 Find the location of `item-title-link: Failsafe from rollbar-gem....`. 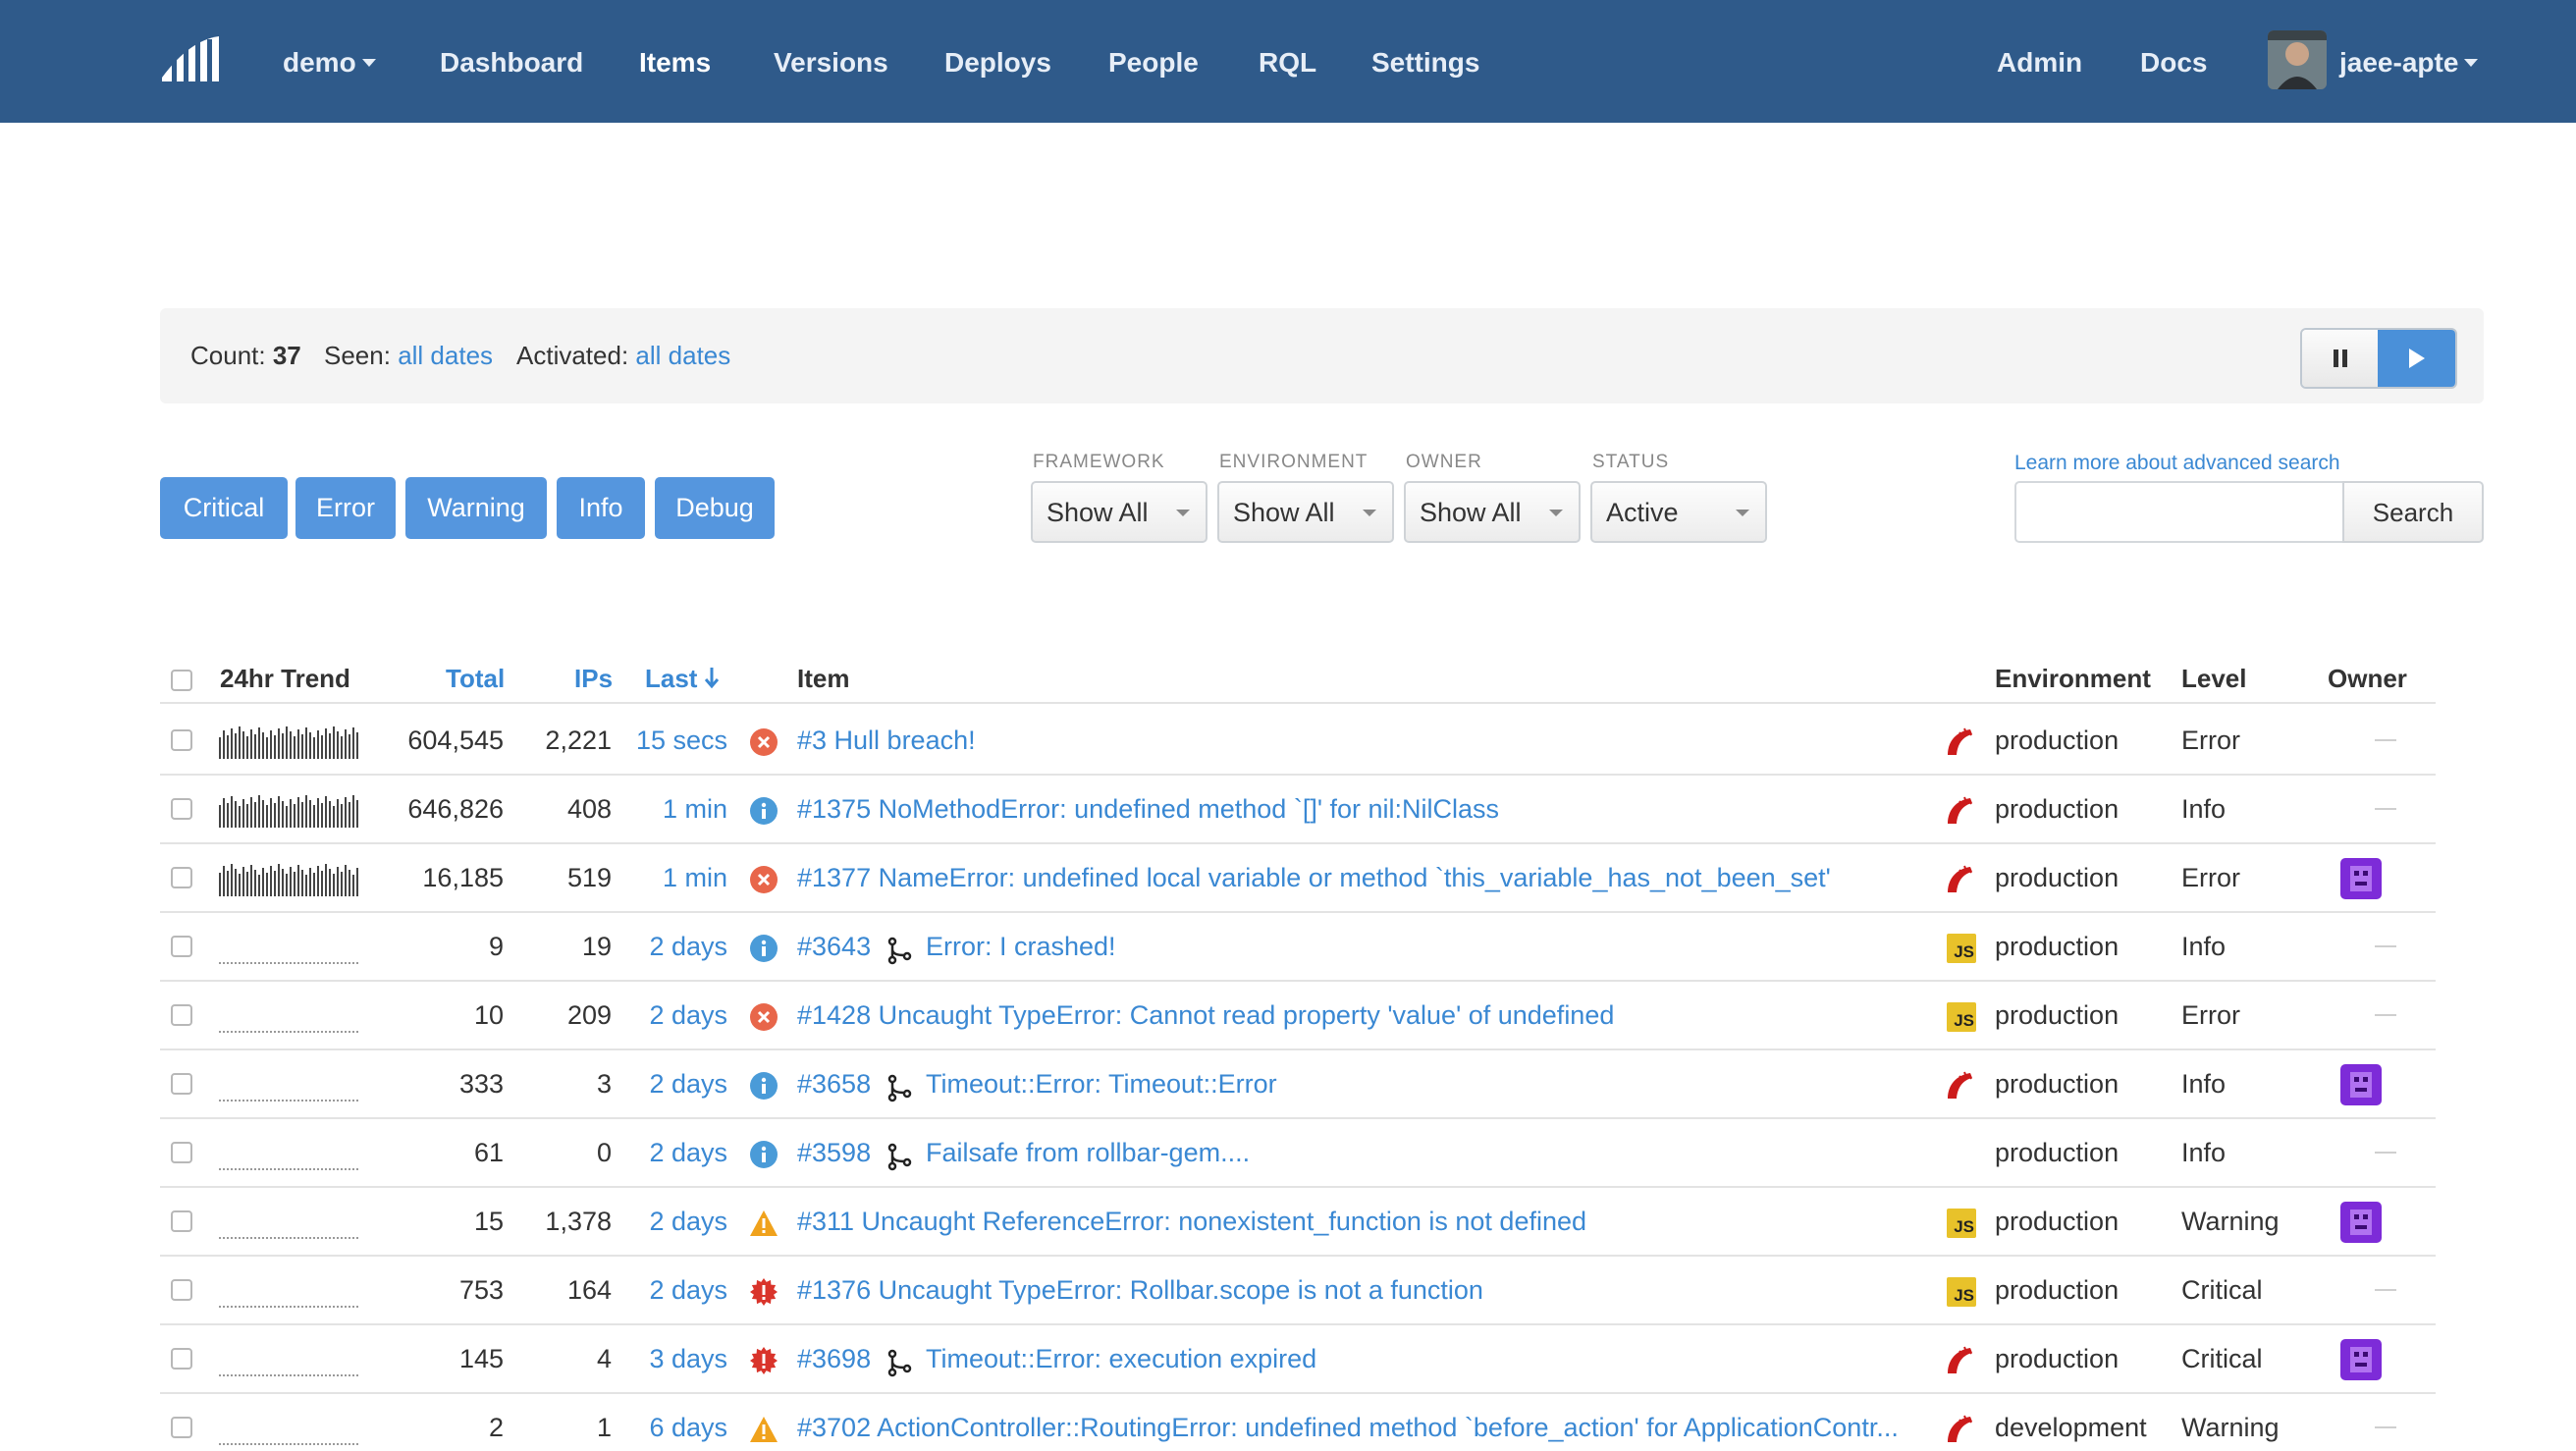

item-title-link: Failsafe from rollbar-gem.... is located at coordinates (1088, 1152).